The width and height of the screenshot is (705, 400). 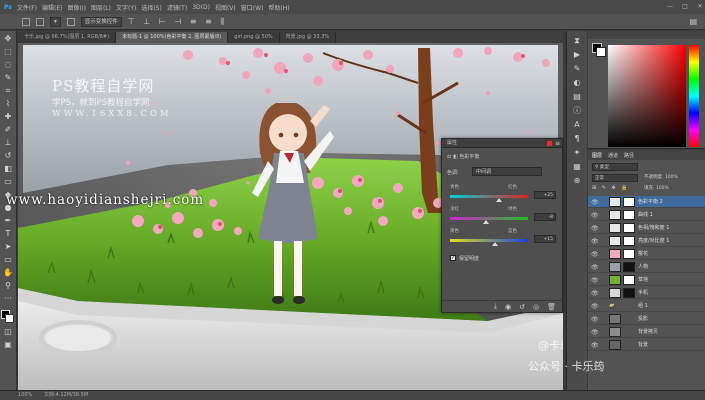 What do you see at coordinates (27, 7) in the screenshot?
I see `menu-file: 文件(F)` at bounding box center [27, 7].